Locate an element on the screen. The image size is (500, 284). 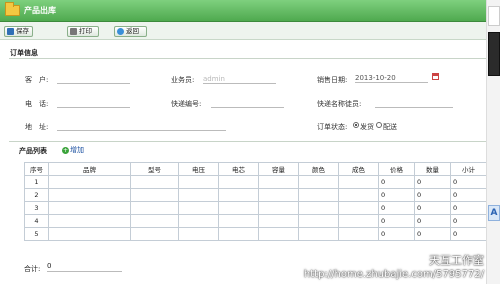
courier-number-field is located at coordinates (247, 103).